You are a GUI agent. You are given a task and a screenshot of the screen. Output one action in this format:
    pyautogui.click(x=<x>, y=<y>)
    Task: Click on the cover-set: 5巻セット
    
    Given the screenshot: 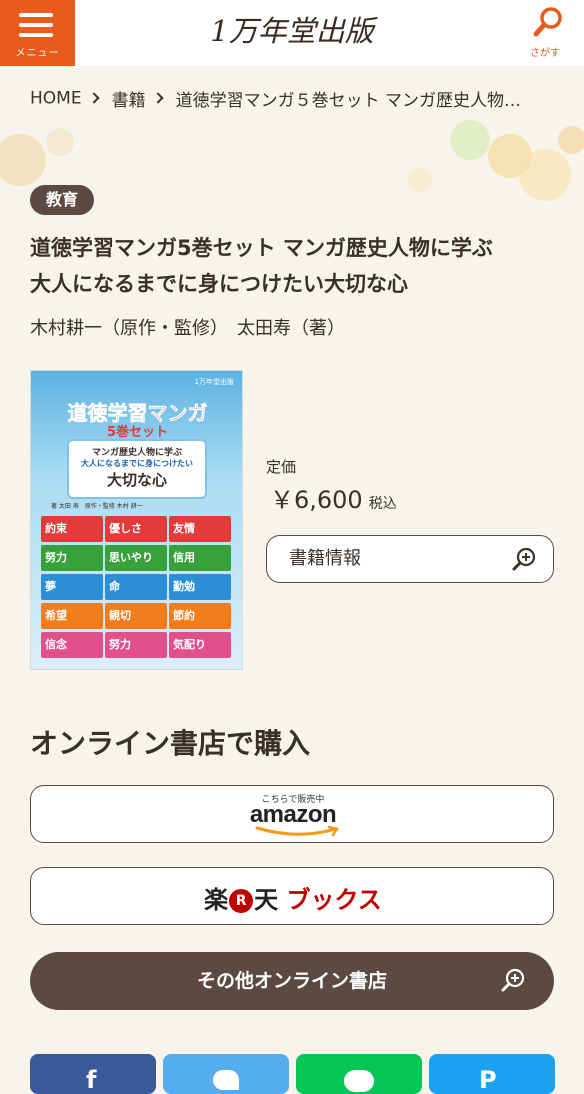 What is the action you would take?
    pyautogui.click(x=137, y=432)
    